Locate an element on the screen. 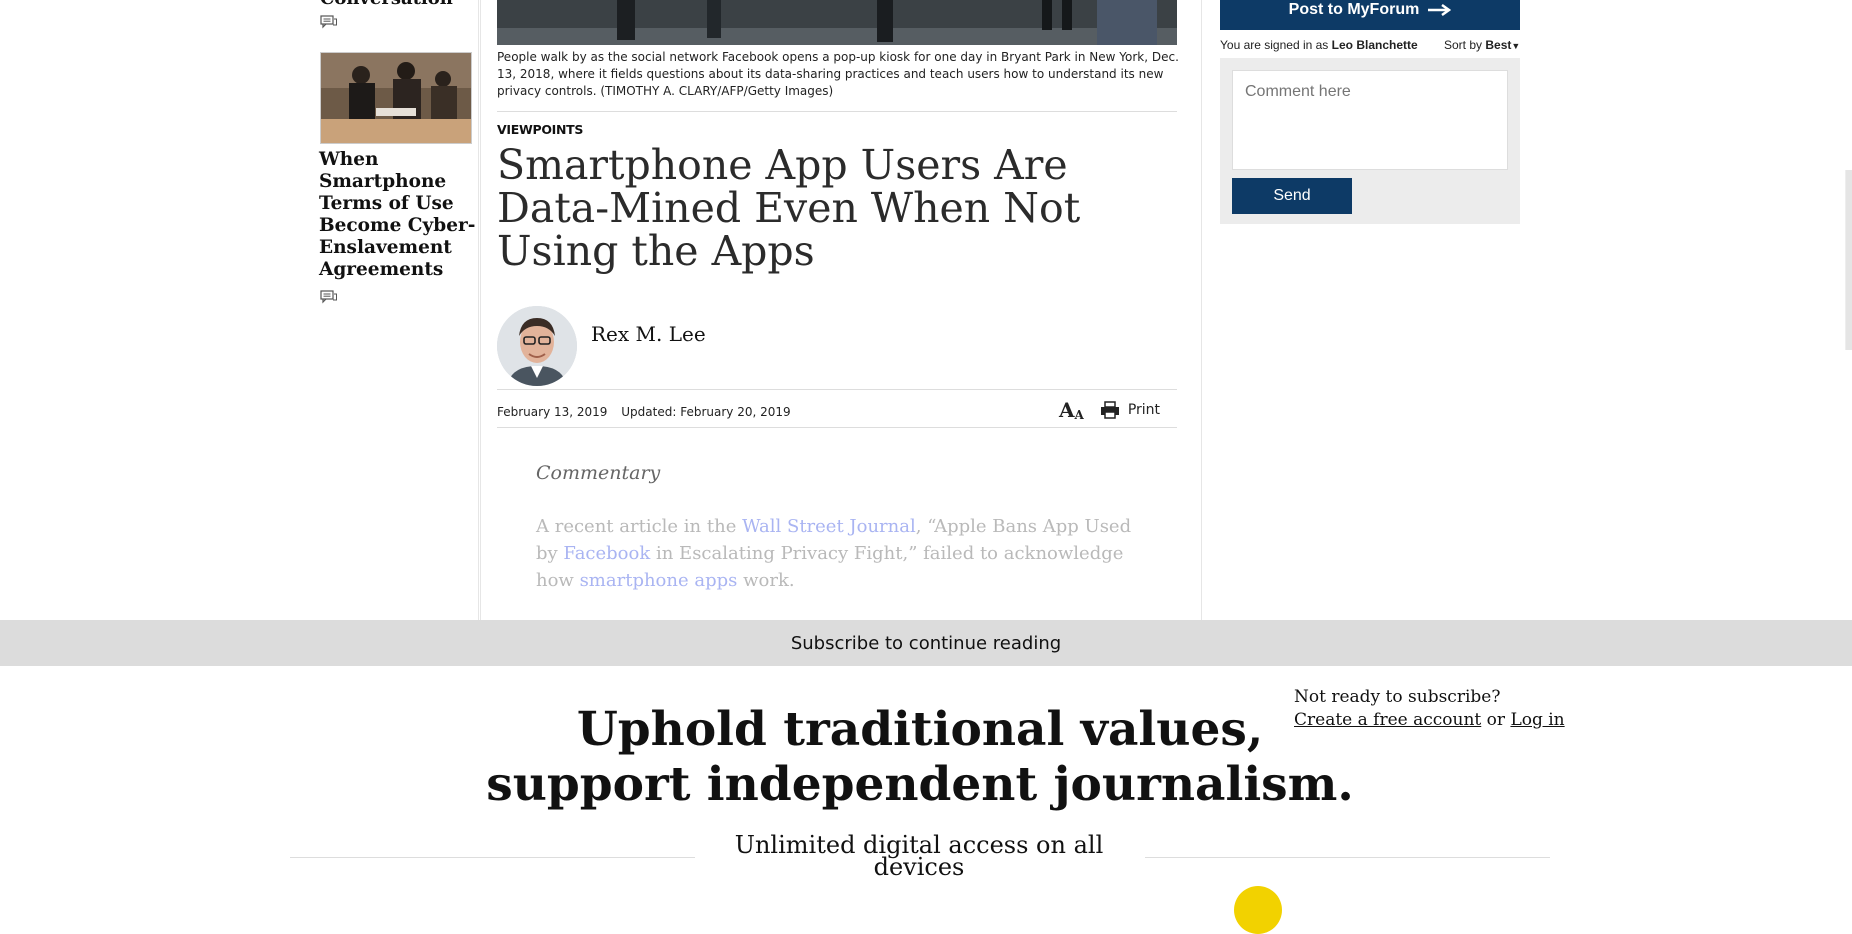  link-smartphone-apps: smartphone apps is located at coordinates (659, 580).